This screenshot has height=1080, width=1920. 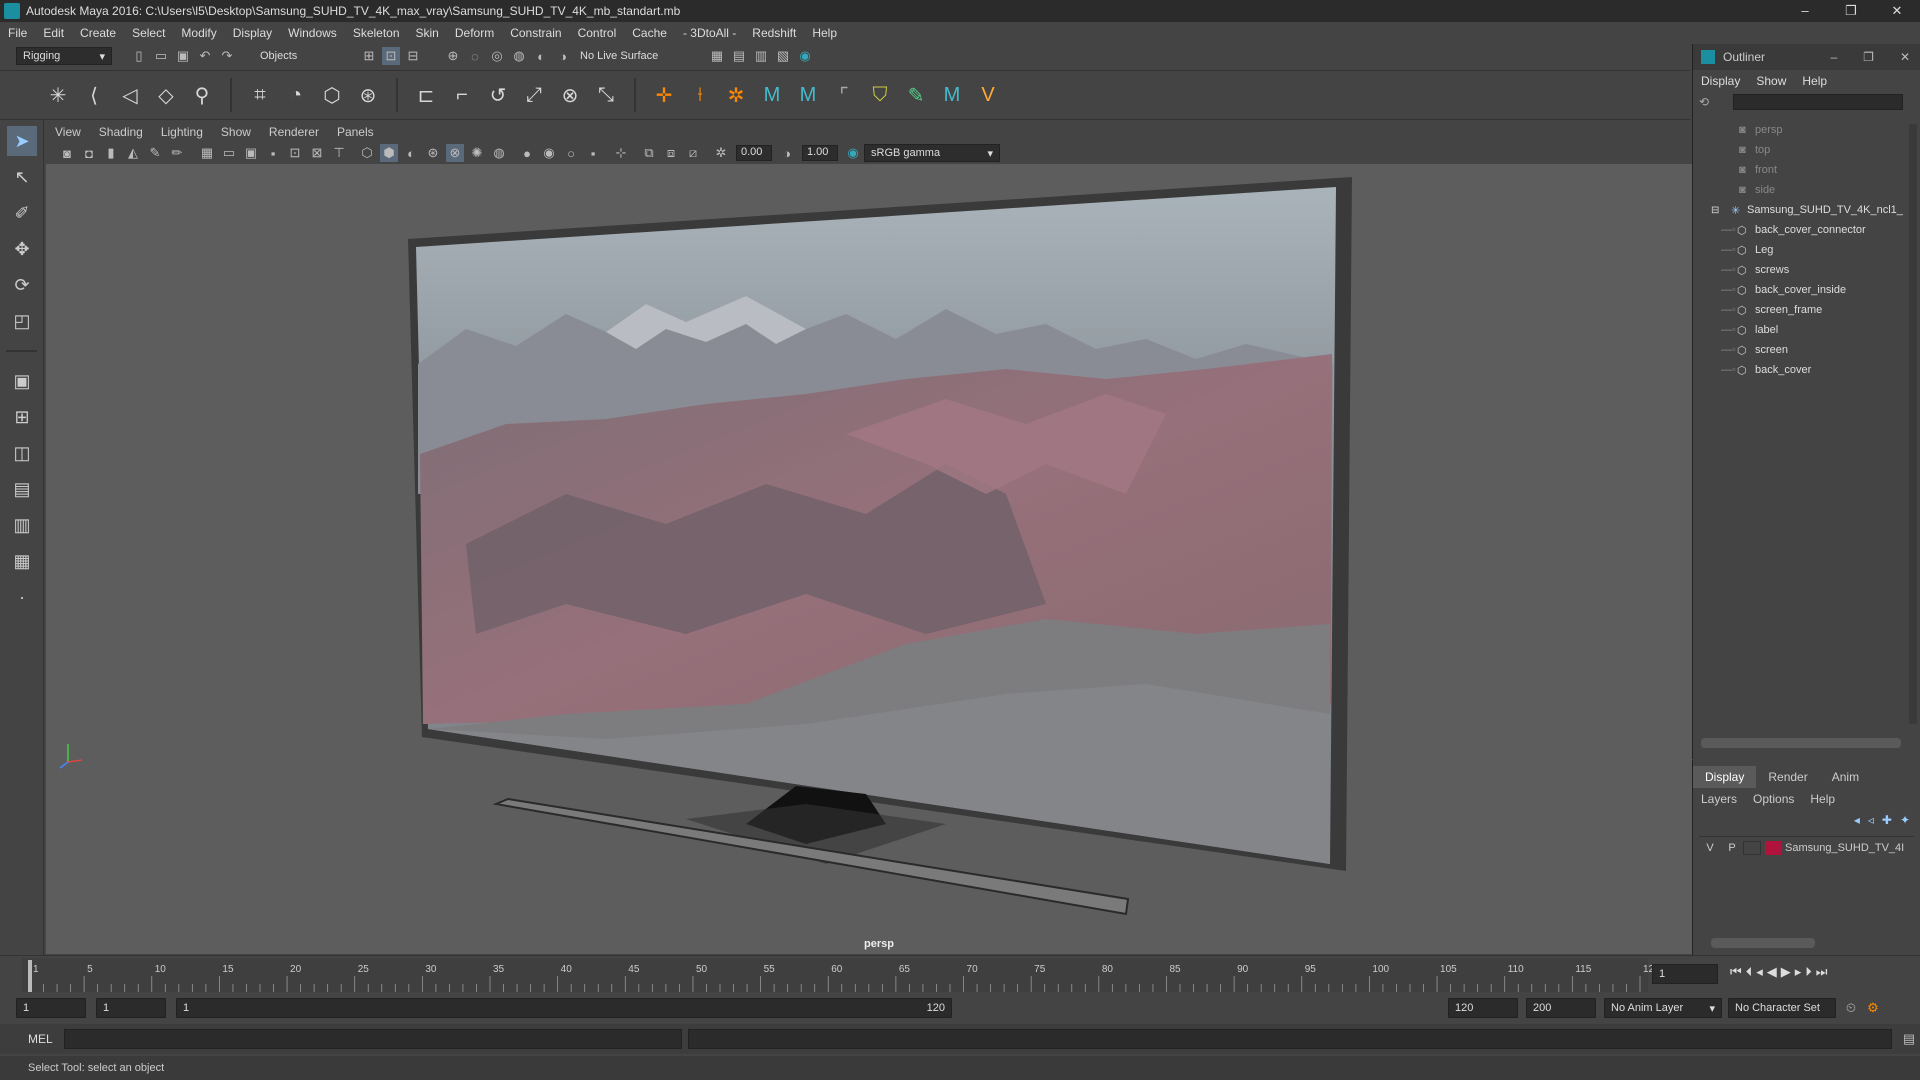 What do you see at coordinates (1829, 150) in the screenshot?
I see `outliner-item-top: ◙ top` at bounding box center [1829, 150].